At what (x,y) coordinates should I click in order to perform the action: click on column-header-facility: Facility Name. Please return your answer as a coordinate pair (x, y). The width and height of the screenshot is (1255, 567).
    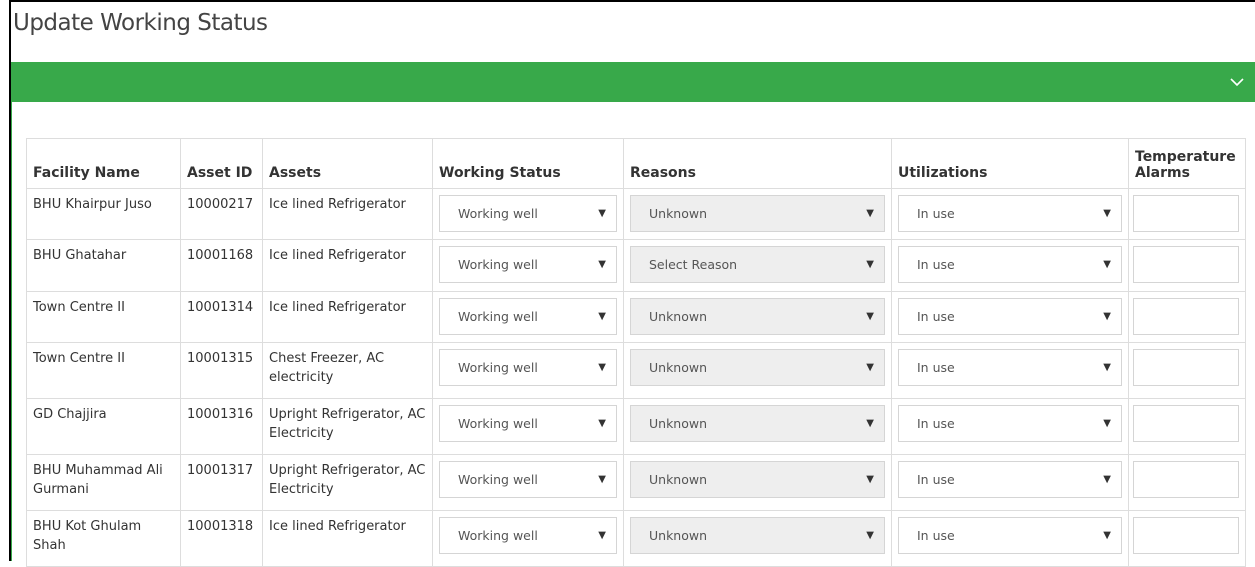
    Looking at the image, I should click on (103, 163).